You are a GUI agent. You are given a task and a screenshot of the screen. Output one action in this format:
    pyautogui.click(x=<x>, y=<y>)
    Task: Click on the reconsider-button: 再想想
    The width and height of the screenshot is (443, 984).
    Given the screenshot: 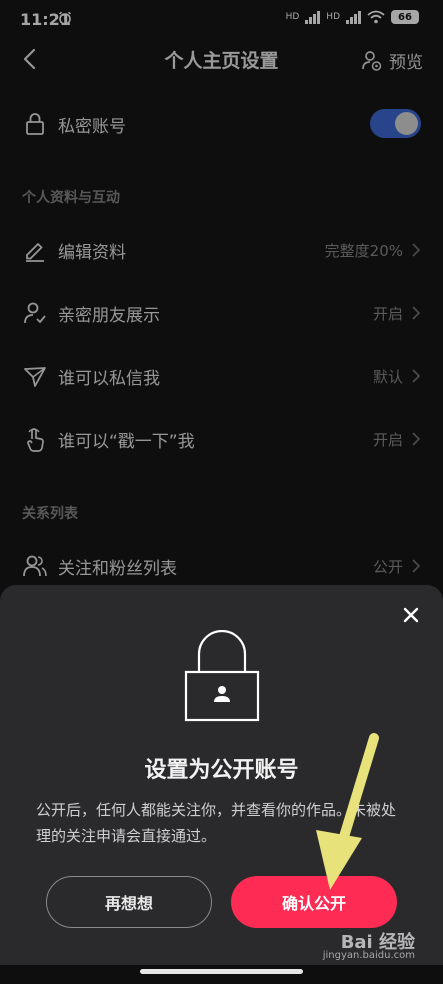 What is the action you would take?
    pyautogui.click(x=129, y=902)
    